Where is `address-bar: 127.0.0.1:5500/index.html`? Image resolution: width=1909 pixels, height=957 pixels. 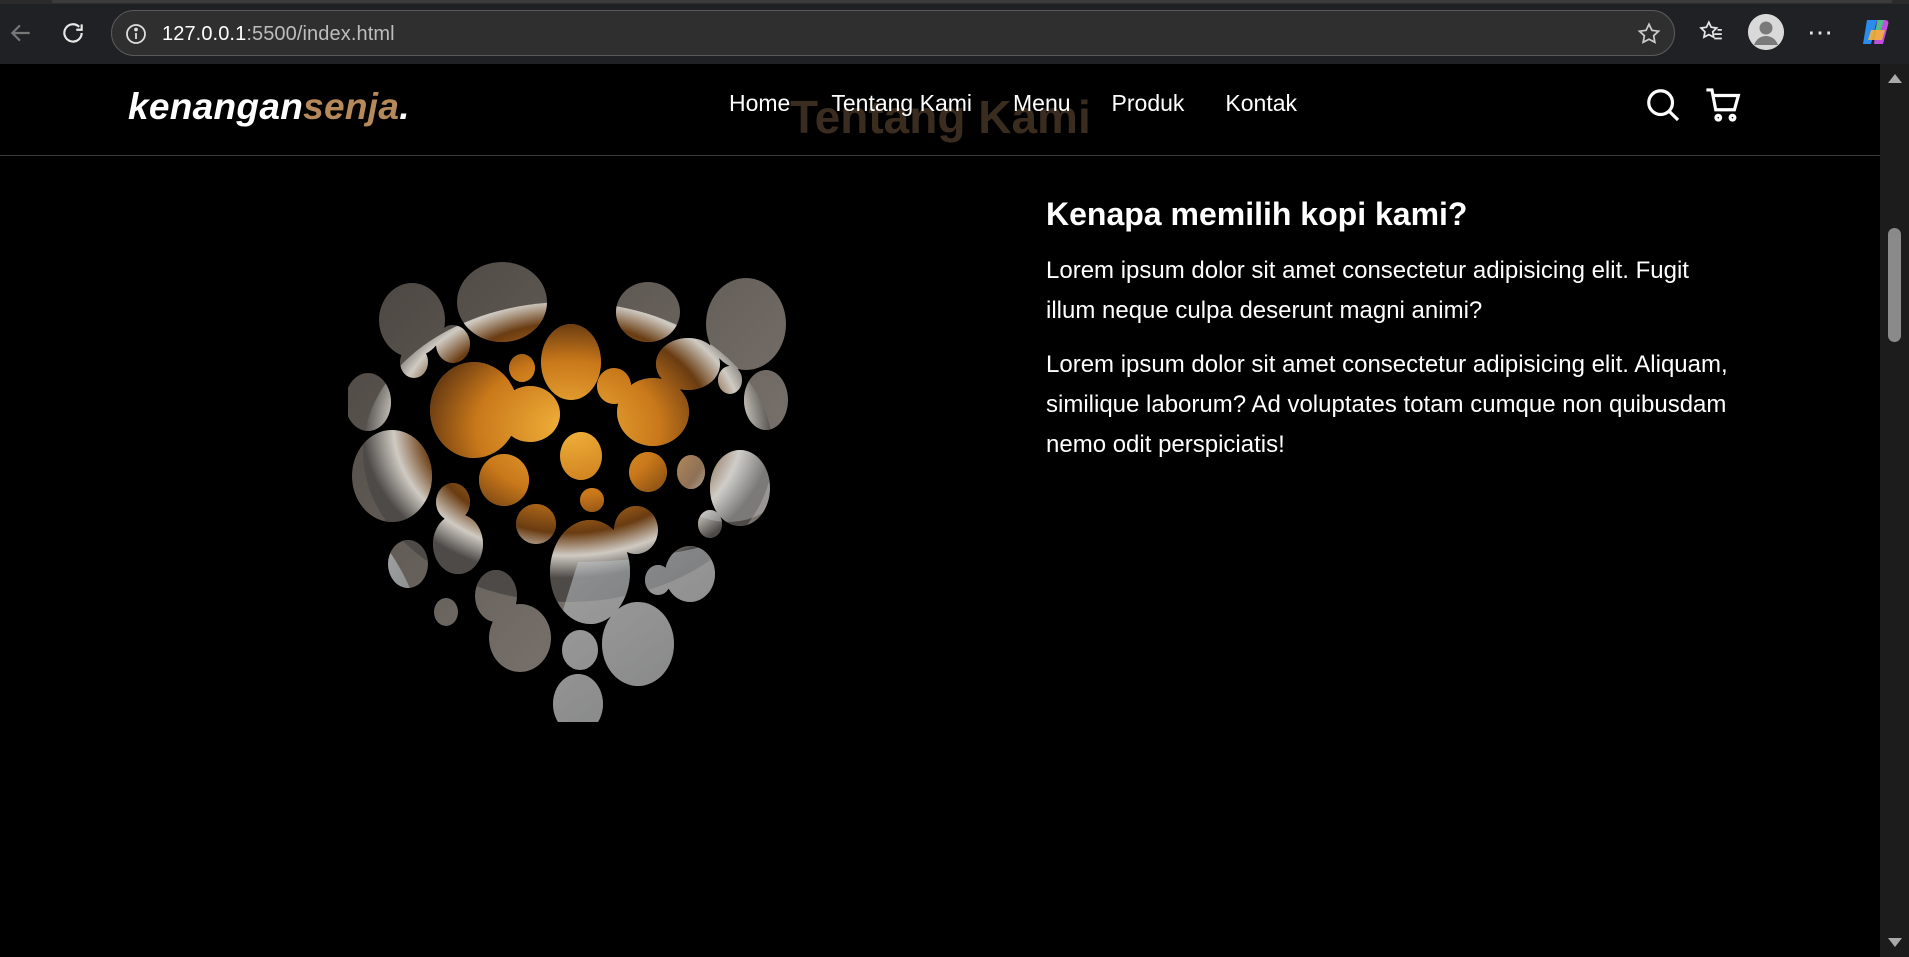 address-bar: 127.0.0.1:5500/index.html is located at coordinates (893, 33).